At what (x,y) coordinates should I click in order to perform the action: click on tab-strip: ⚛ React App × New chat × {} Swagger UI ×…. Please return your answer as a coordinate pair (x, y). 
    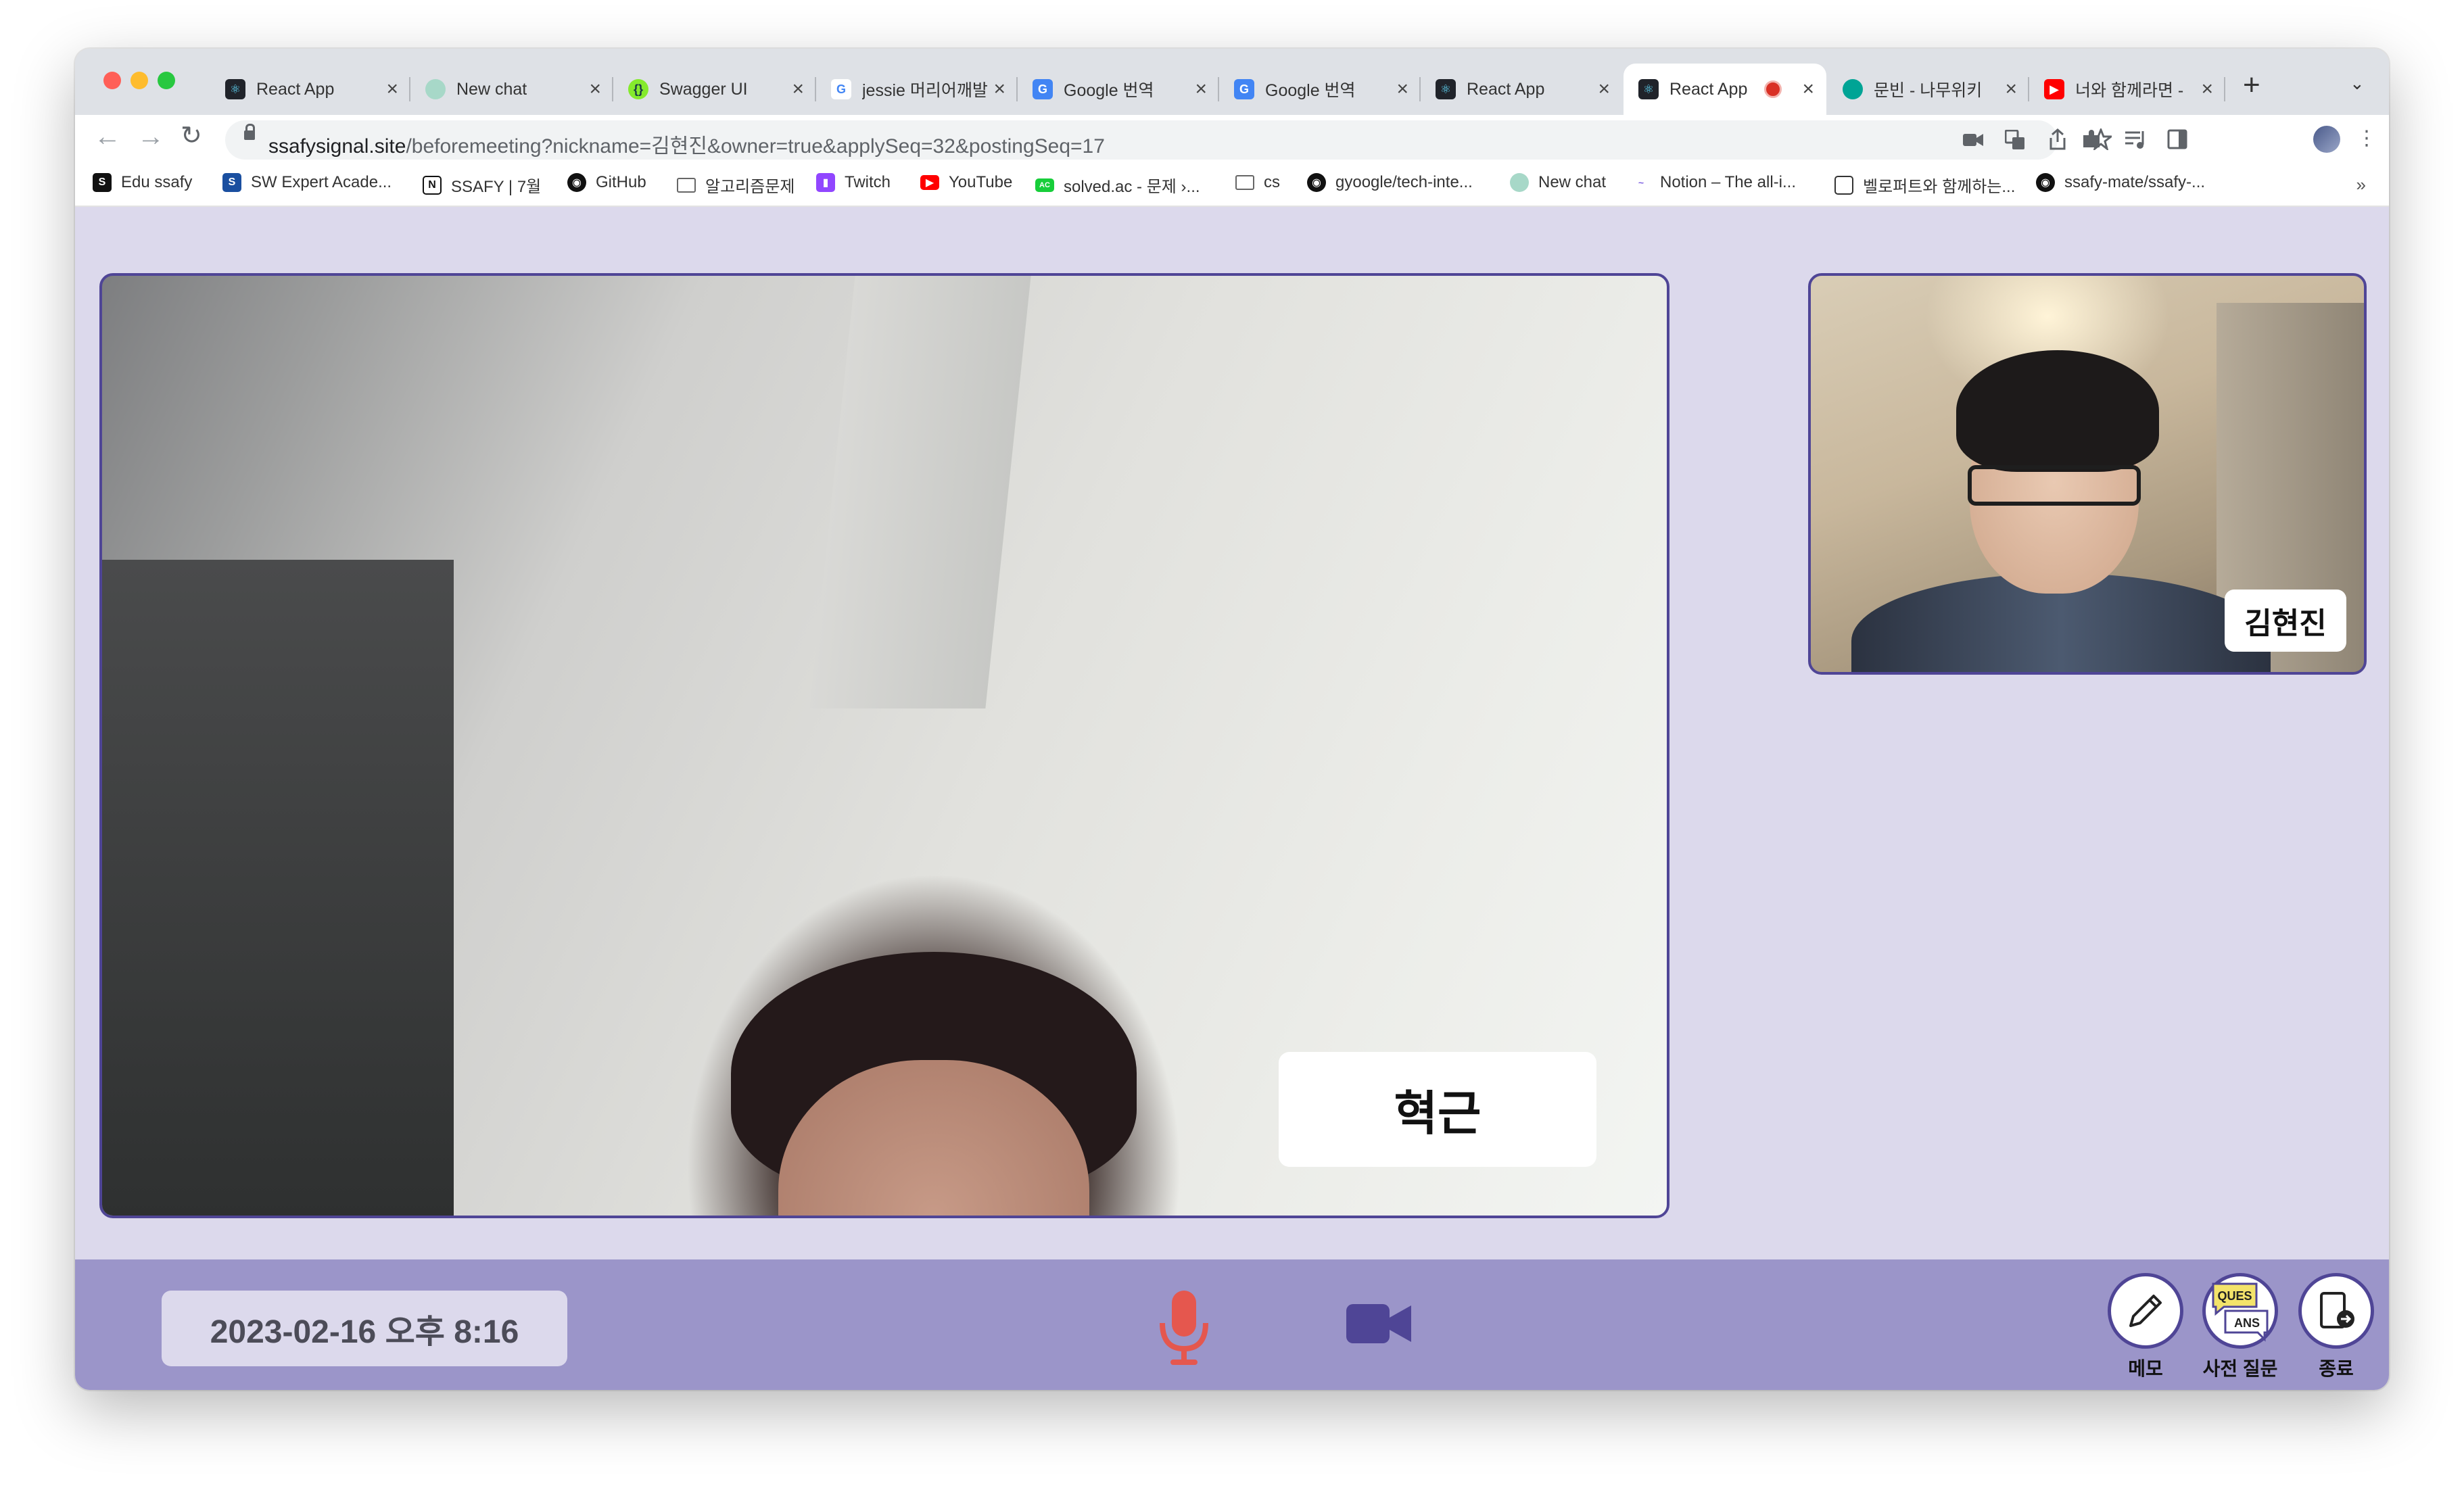
    Looking at the image, I should click on (1232, 82).